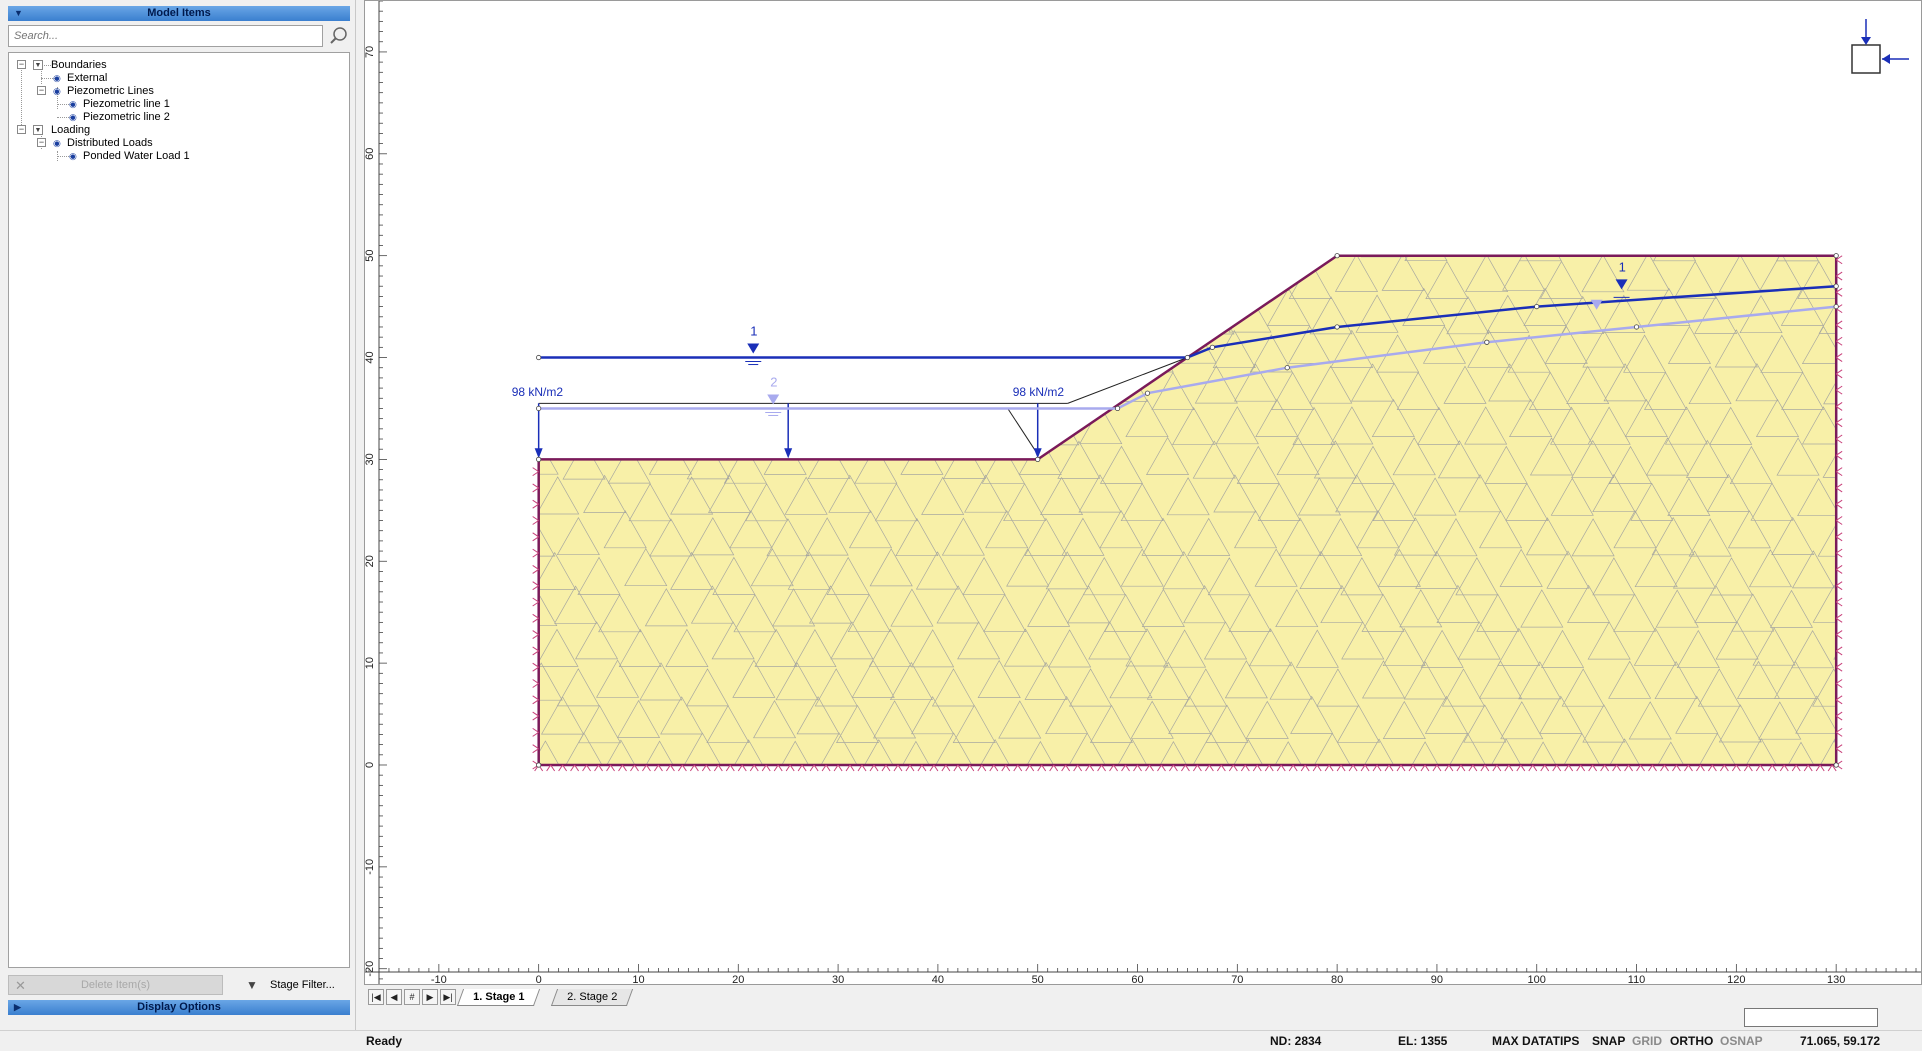 Image resolution: width=1922 pixels, height=1051 pixels. What do you see at coordinates (136, 156) in the screenshot?
I see `tree-item-ponded-water-load-1: Ponded Water Load 1` at bounding box center [136, 156].